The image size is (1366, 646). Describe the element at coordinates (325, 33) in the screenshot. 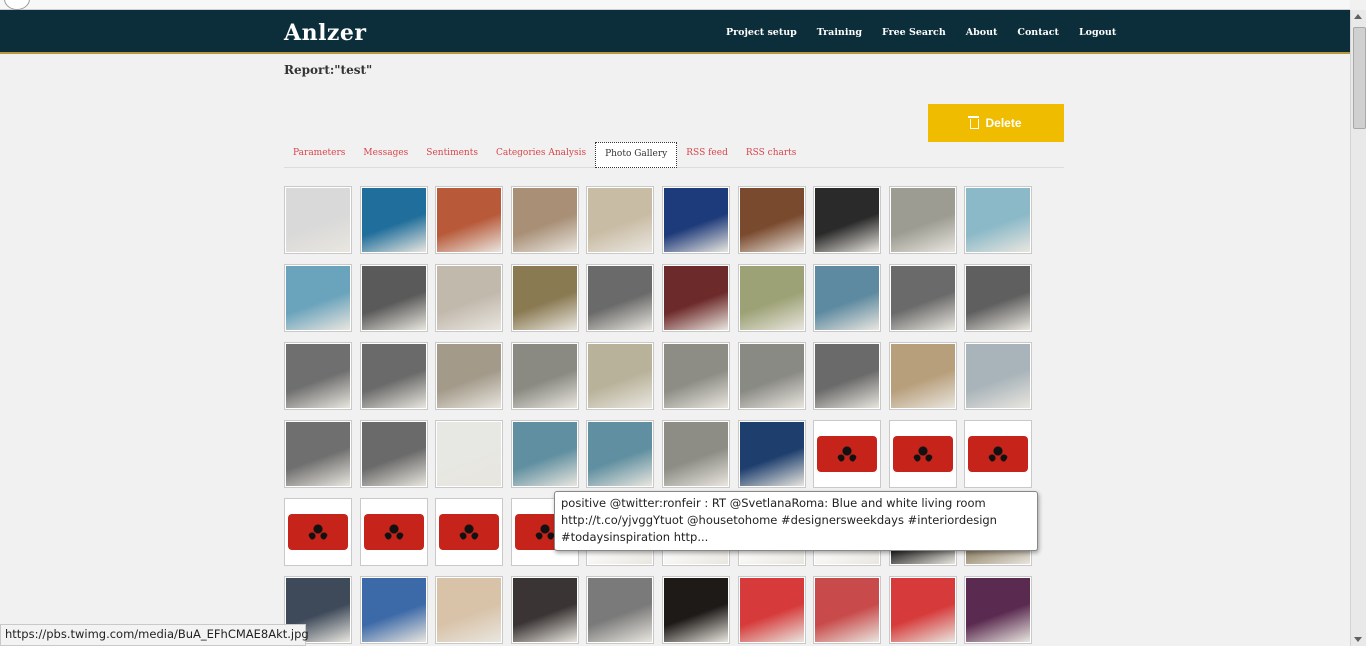

I see `brand-logo: Anlzer` at that location.